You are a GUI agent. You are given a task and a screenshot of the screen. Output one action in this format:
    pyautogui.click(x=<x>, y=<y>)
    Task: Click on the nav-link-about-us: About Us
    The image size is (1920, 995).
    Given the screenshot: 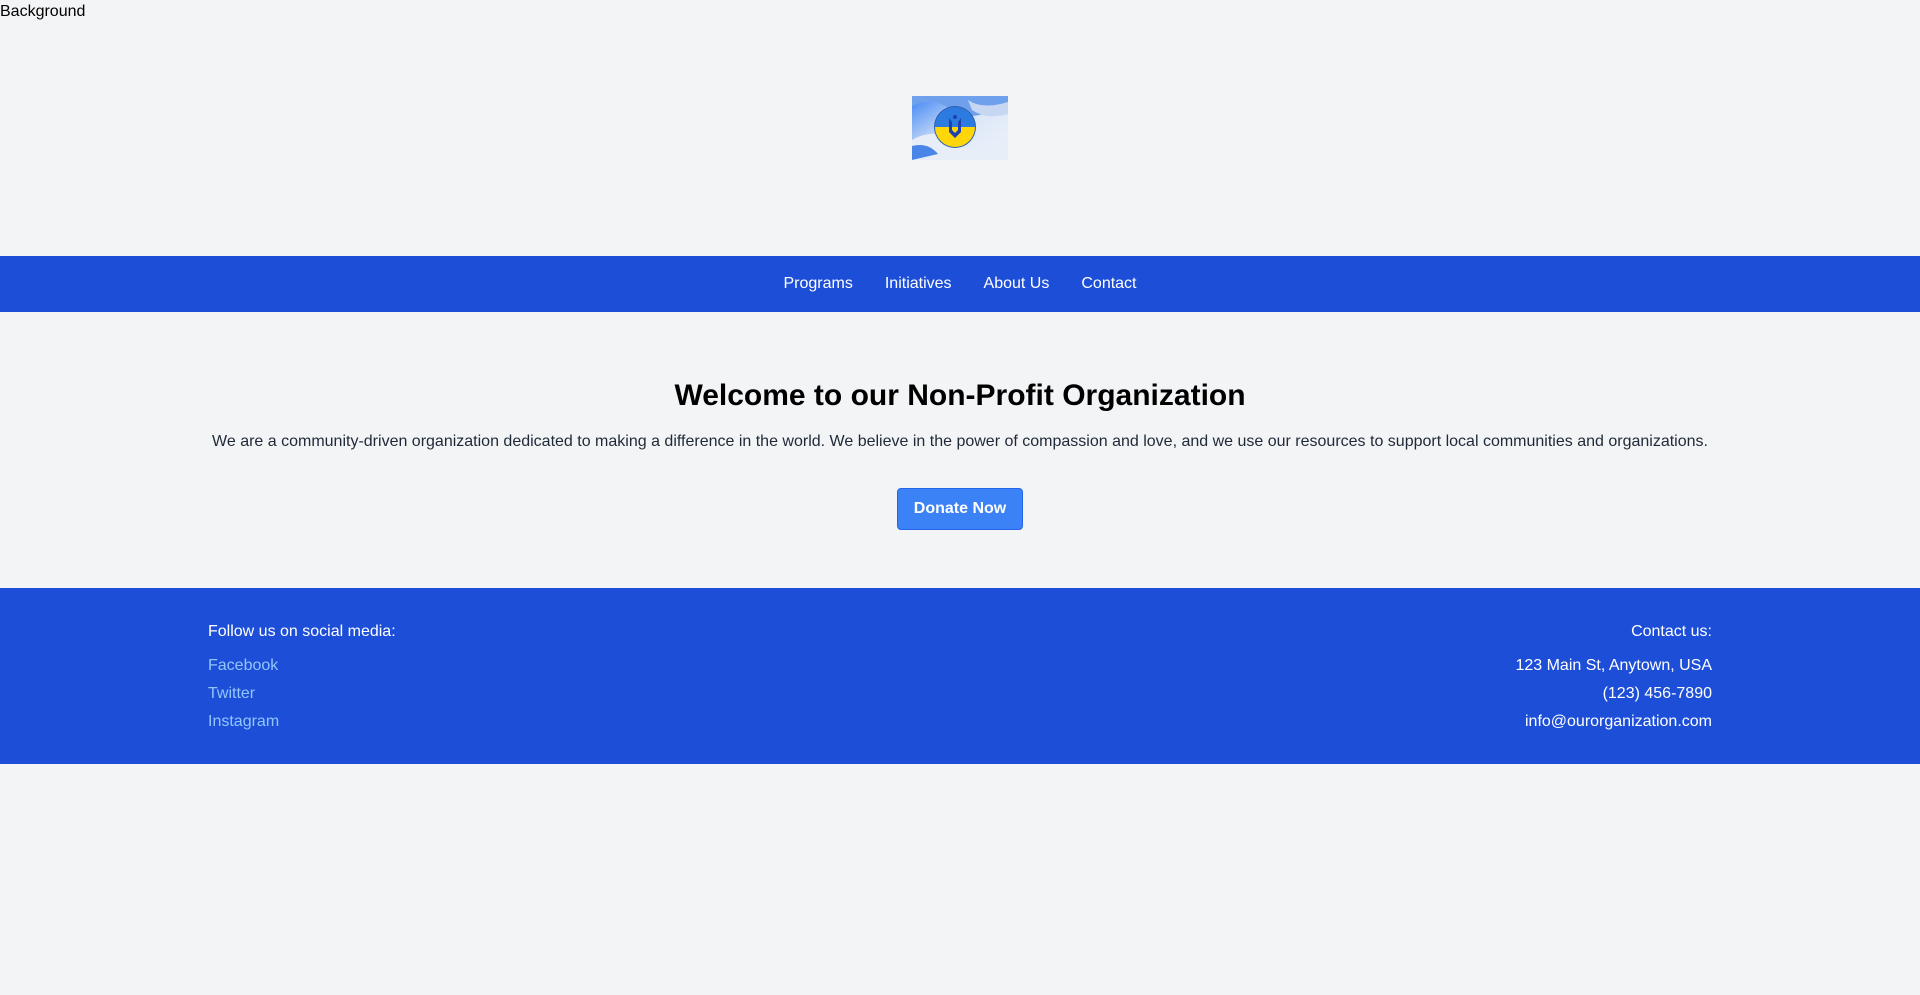 What is the action you would take?
    pyautogui.click(x=1017, y=284)
    